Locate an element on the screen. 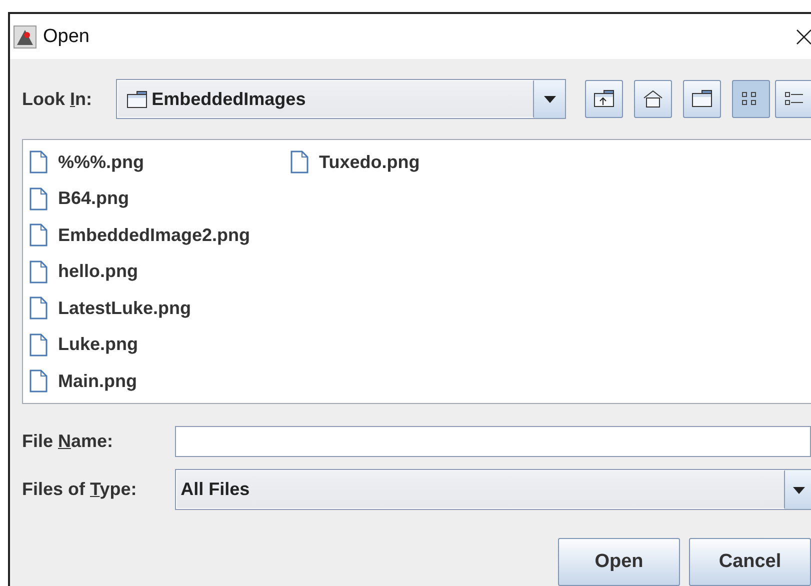 This screenshot has height=586, width=811. details-view-button is located at coordinates (793, 99).